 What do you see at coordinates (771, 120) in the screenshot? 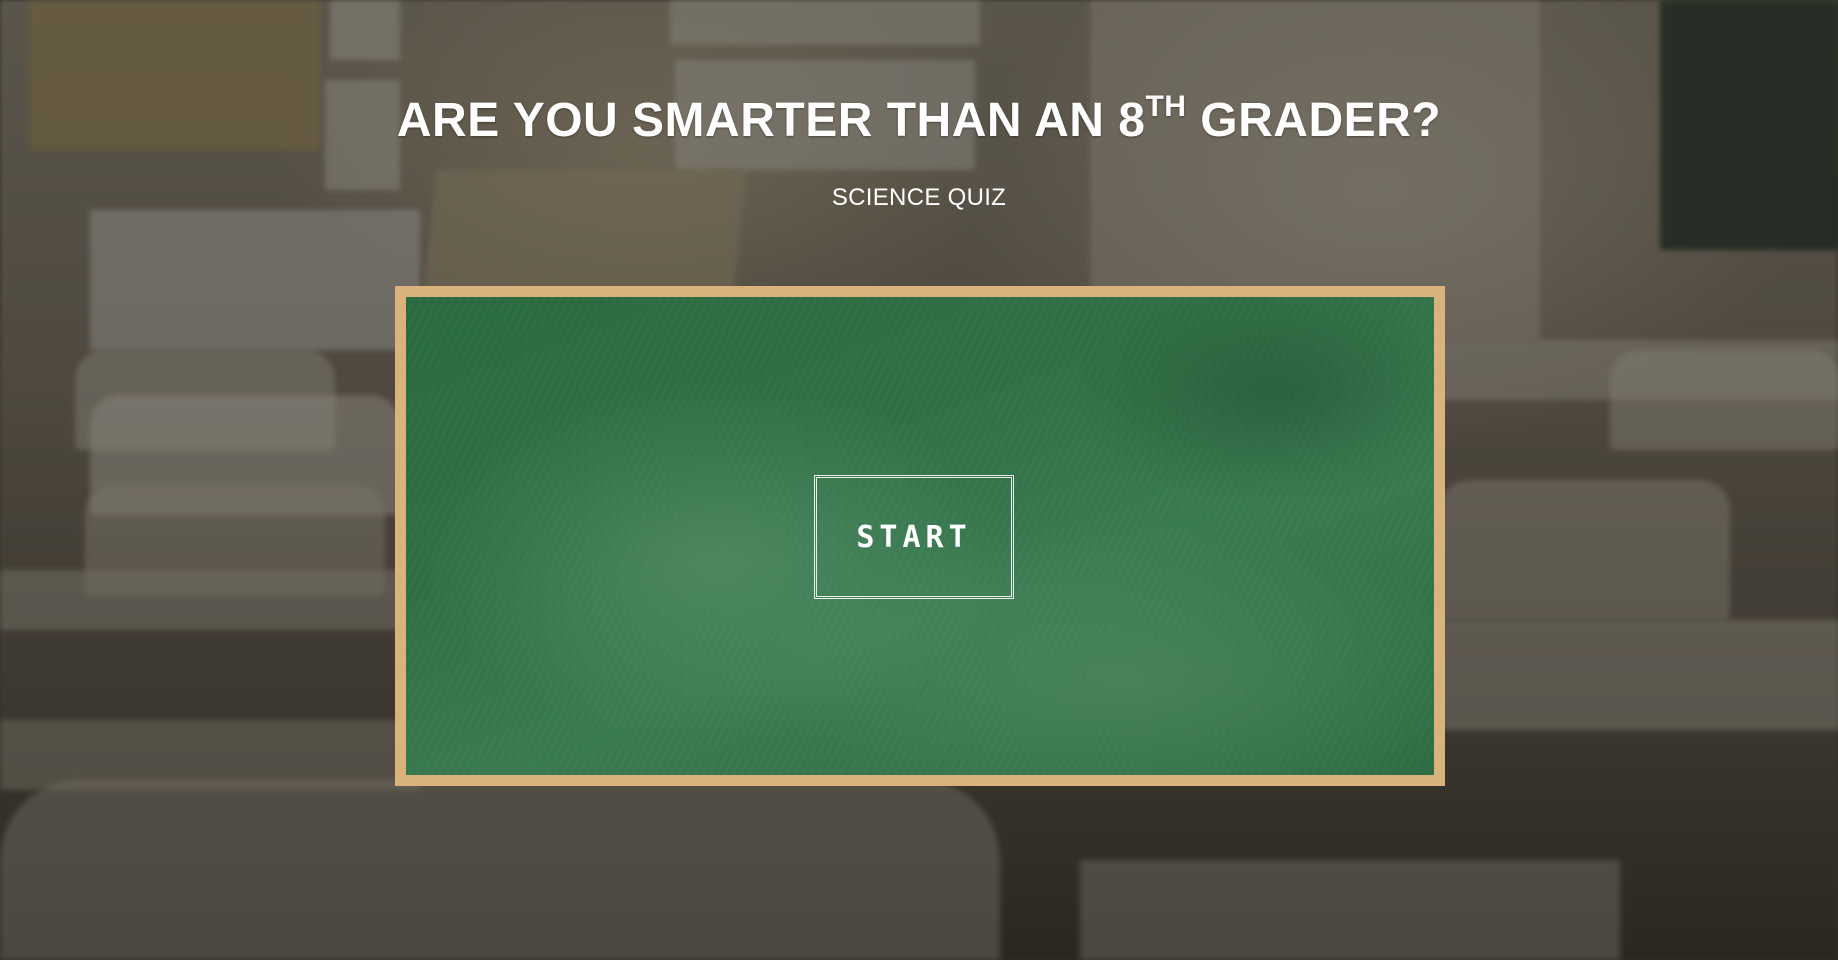
I see `page-title-main: ARE YOU SMARTER THAN AN 8` at bounding box center [771, 120].